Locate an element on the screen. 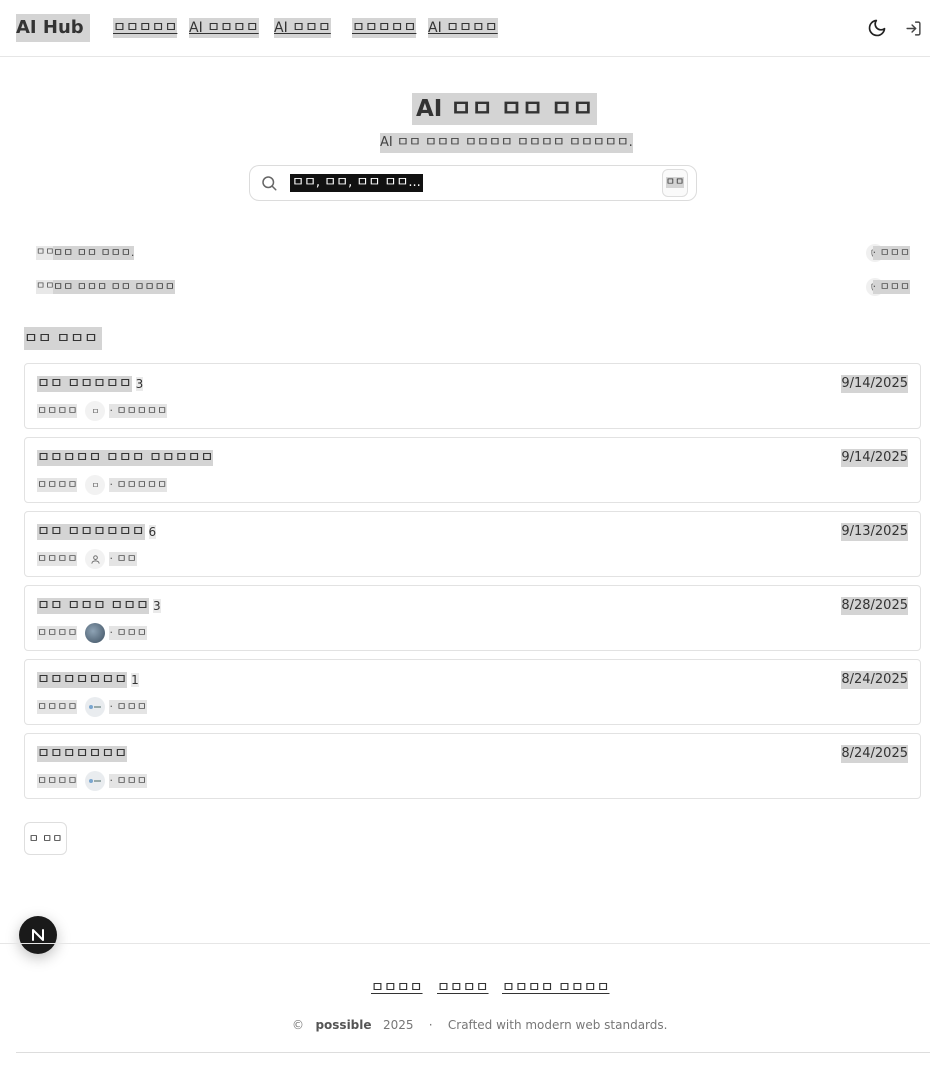  notice-row: ㅁㅁ ㅁㅁ ㅁㅁㅁ ㅁㅁ ㅁㅁㅁㅁ · ㅁㅁㅁ is located at coordinates (469, 287).